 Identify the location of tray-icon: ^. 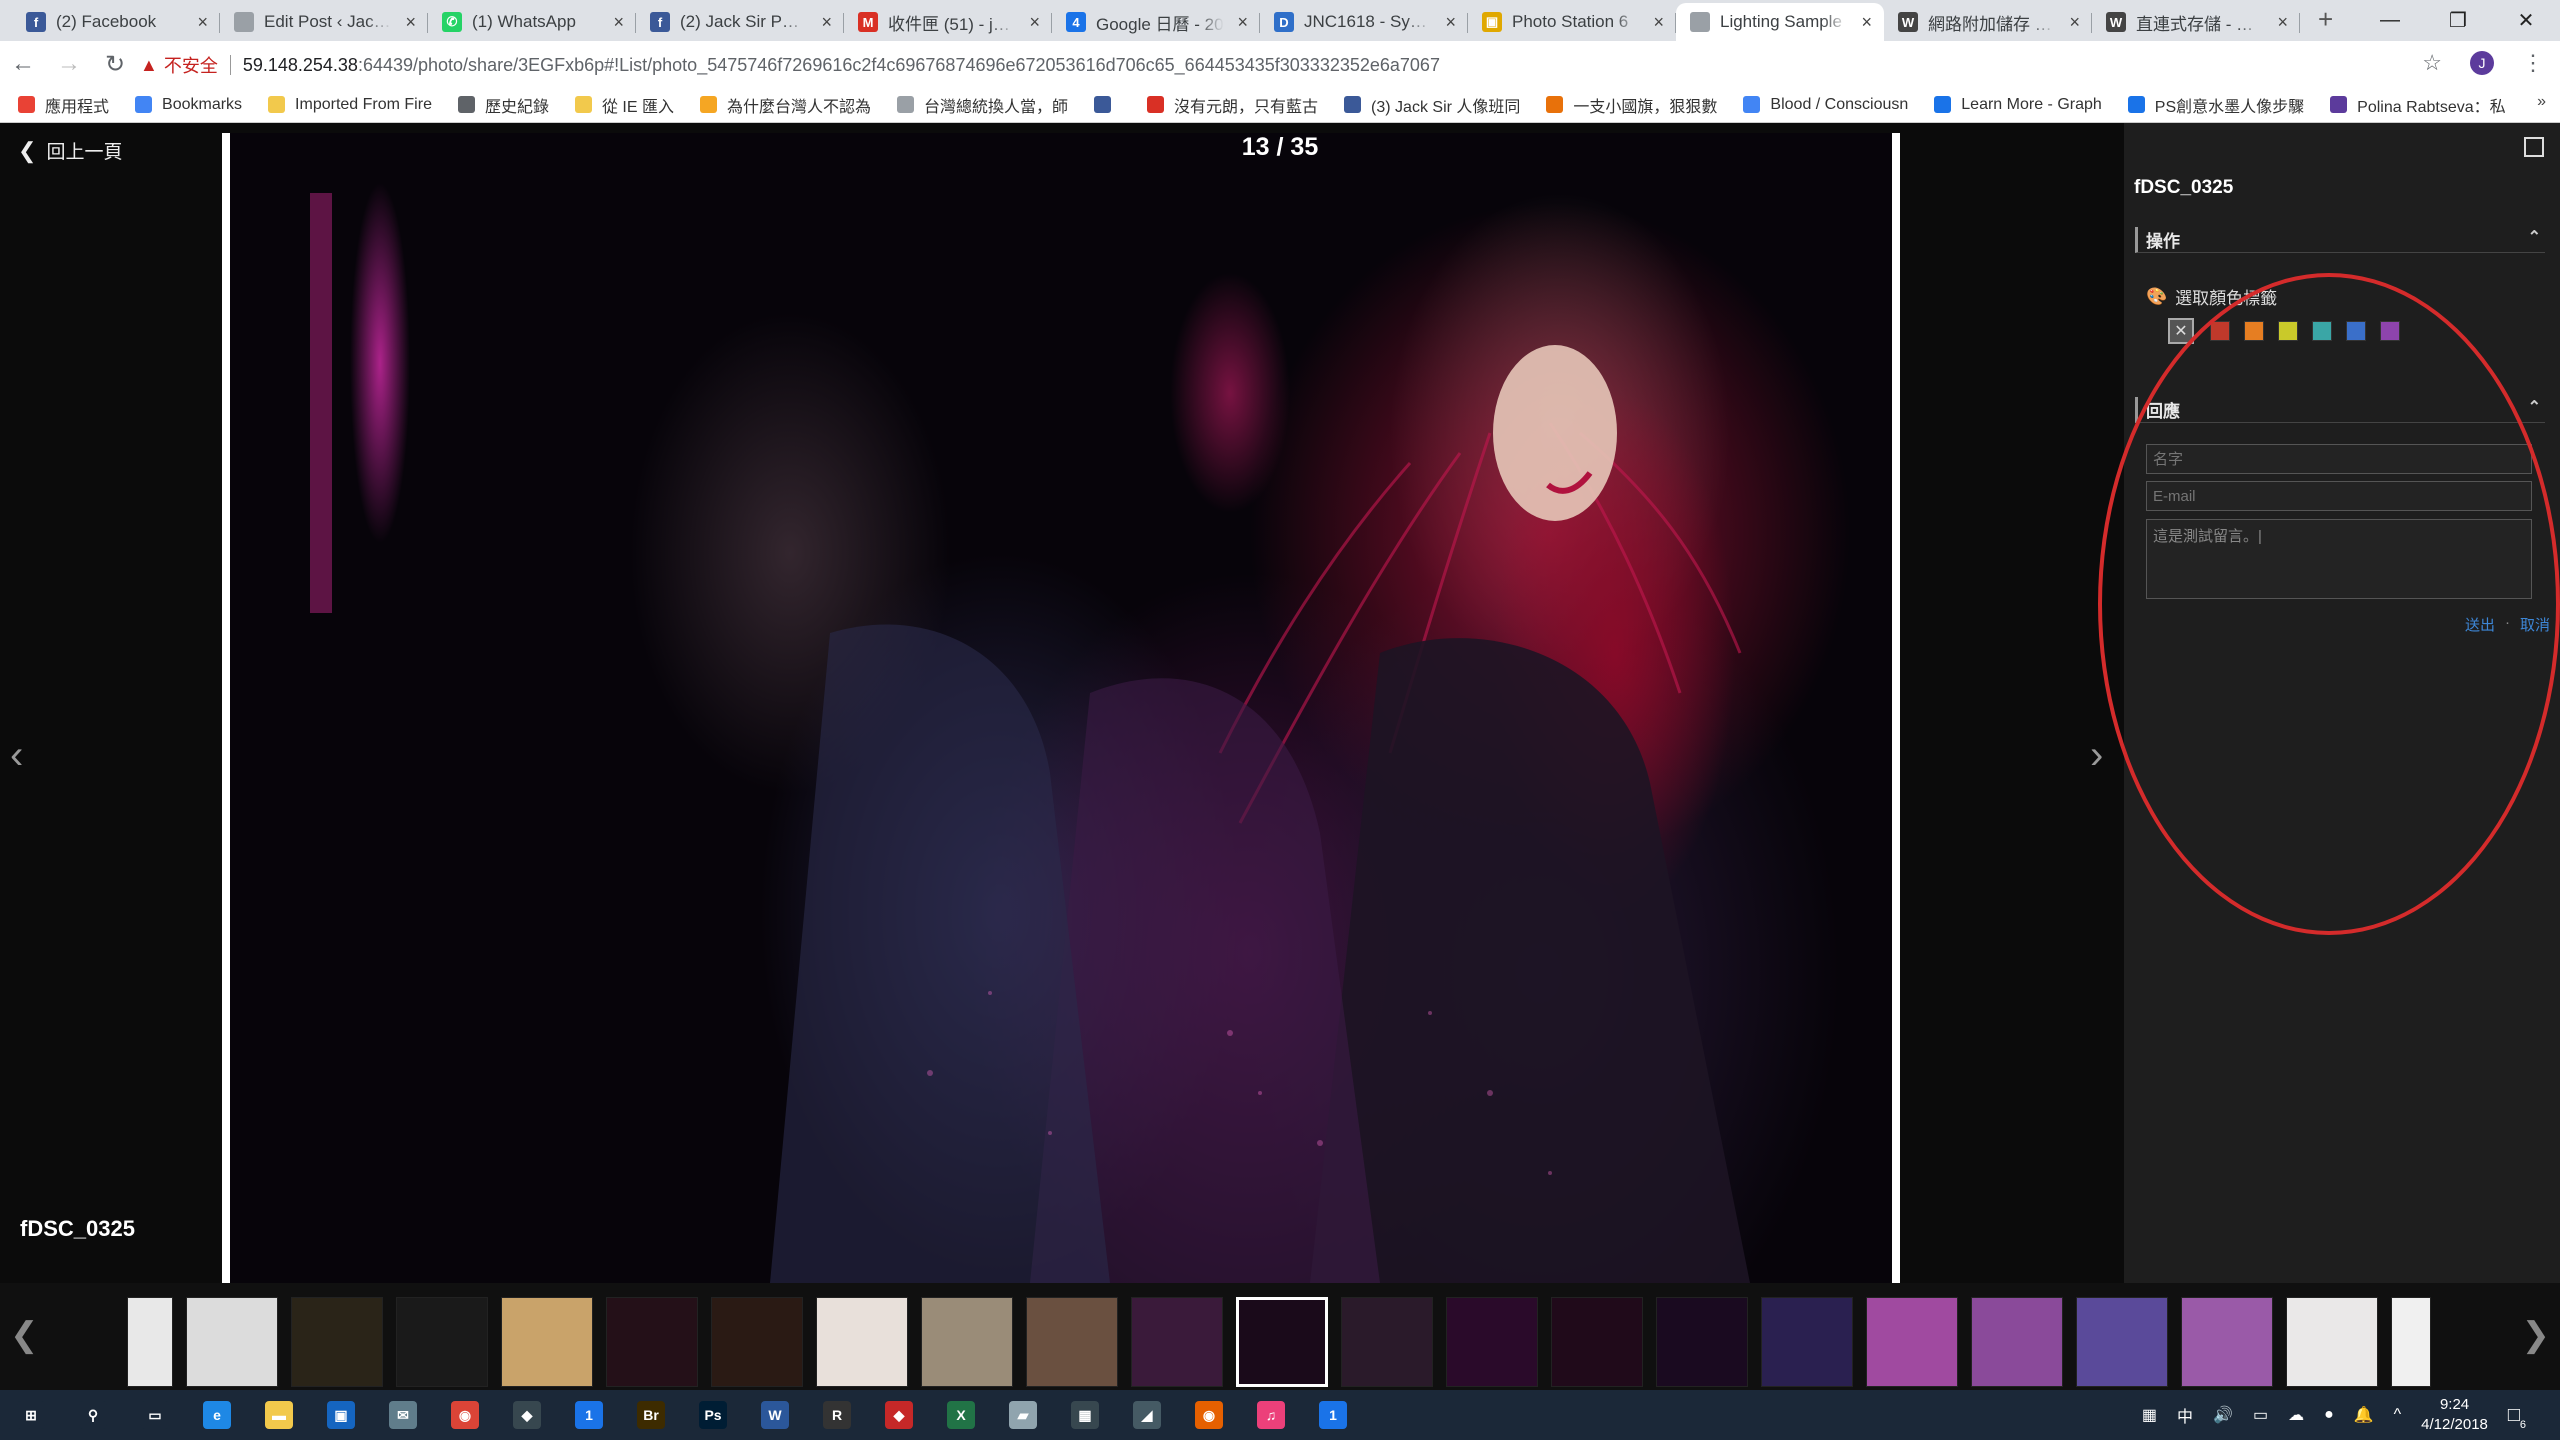
(2398, 1415).